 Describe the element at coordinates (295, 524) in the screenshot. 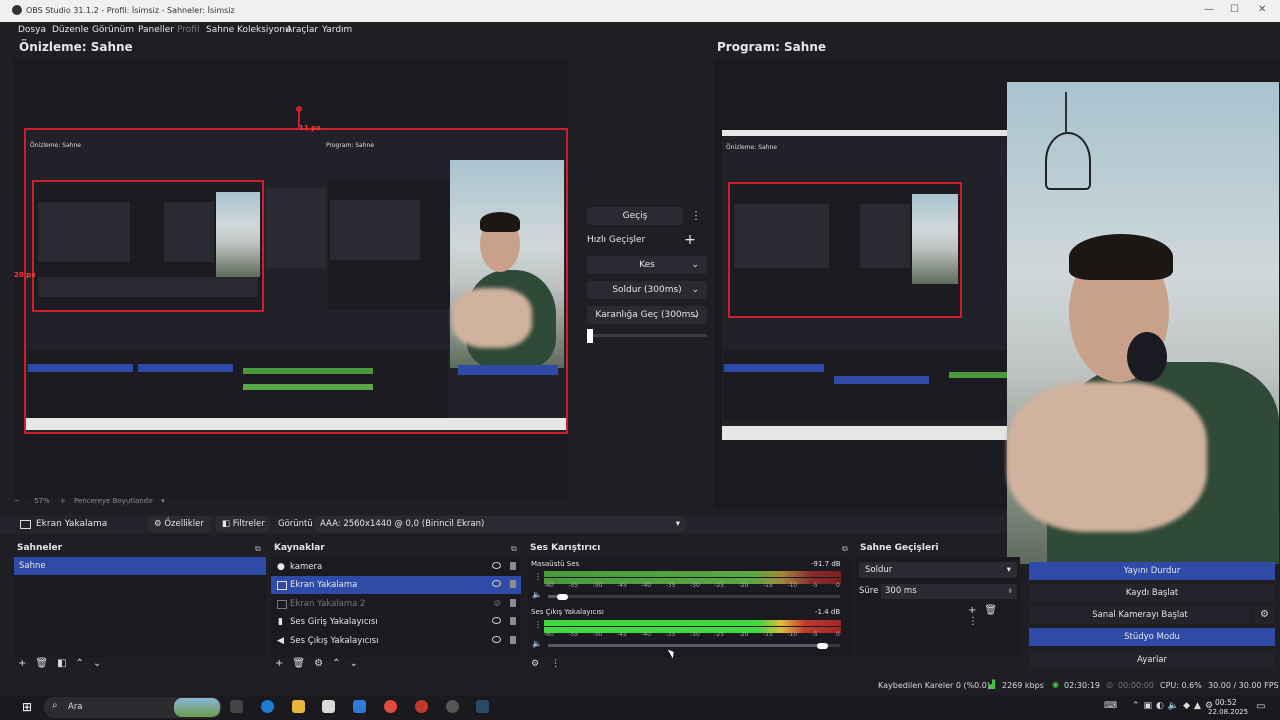

I see `display-label: Görüntü` at that location.